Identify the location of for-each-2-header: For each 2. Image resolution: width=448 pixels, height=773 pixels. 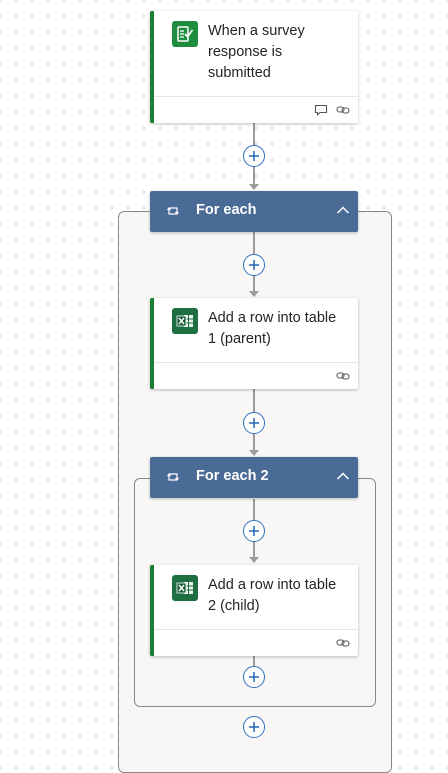
(254, 477).